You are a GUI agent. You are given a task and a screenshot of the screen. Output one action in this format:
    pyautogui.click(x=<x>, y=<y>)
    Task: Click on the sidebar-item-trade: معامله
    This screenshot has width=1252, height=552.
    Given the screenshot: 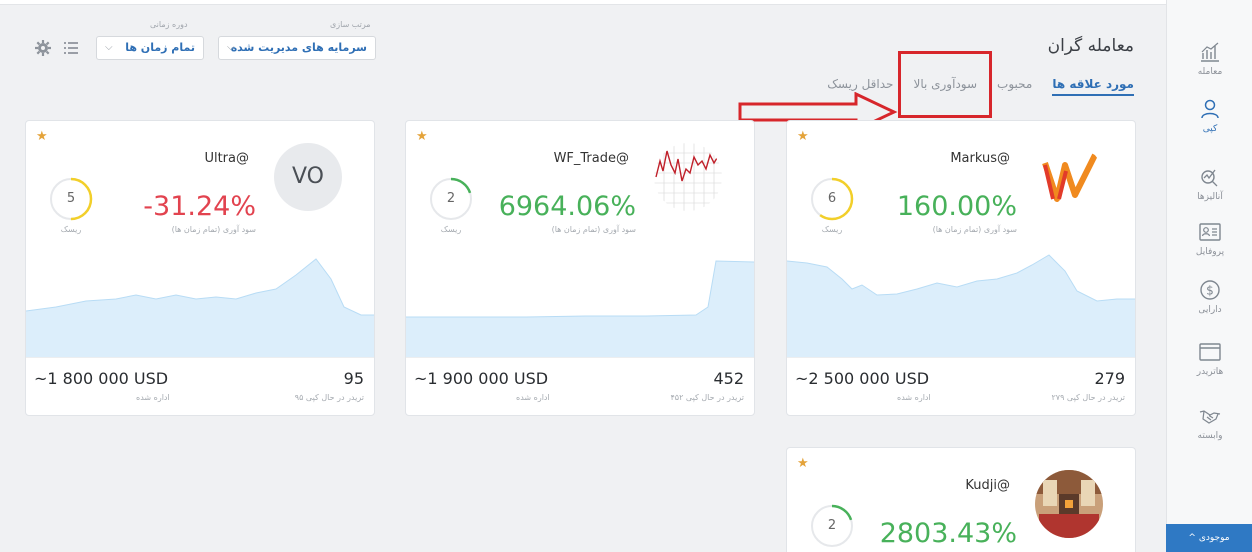 What is the action you would take?
    pyautogui.click(x=1209, y=58)
    